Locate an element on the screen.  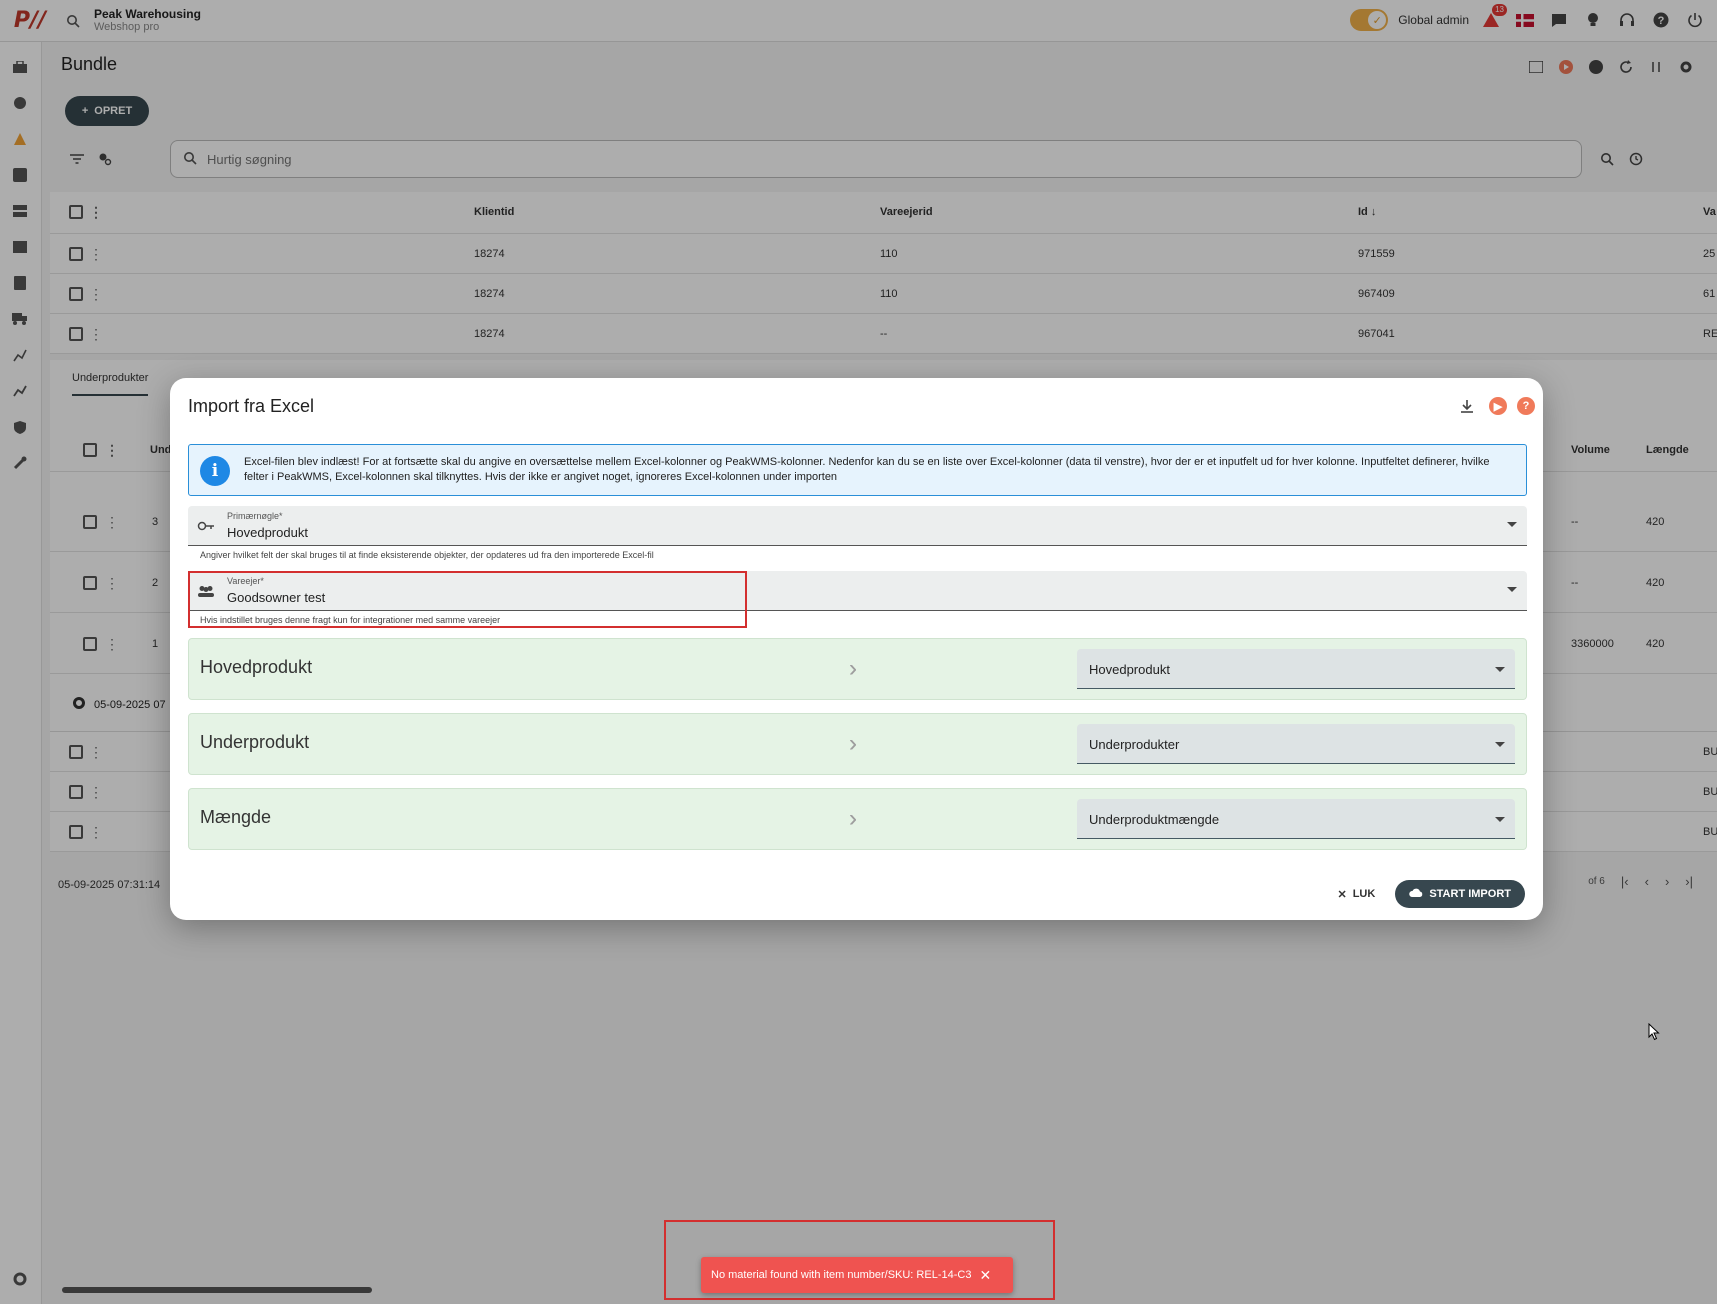
mapping-row: Underprodukt ›› Underprodukter is located at coordinates (857, 744).